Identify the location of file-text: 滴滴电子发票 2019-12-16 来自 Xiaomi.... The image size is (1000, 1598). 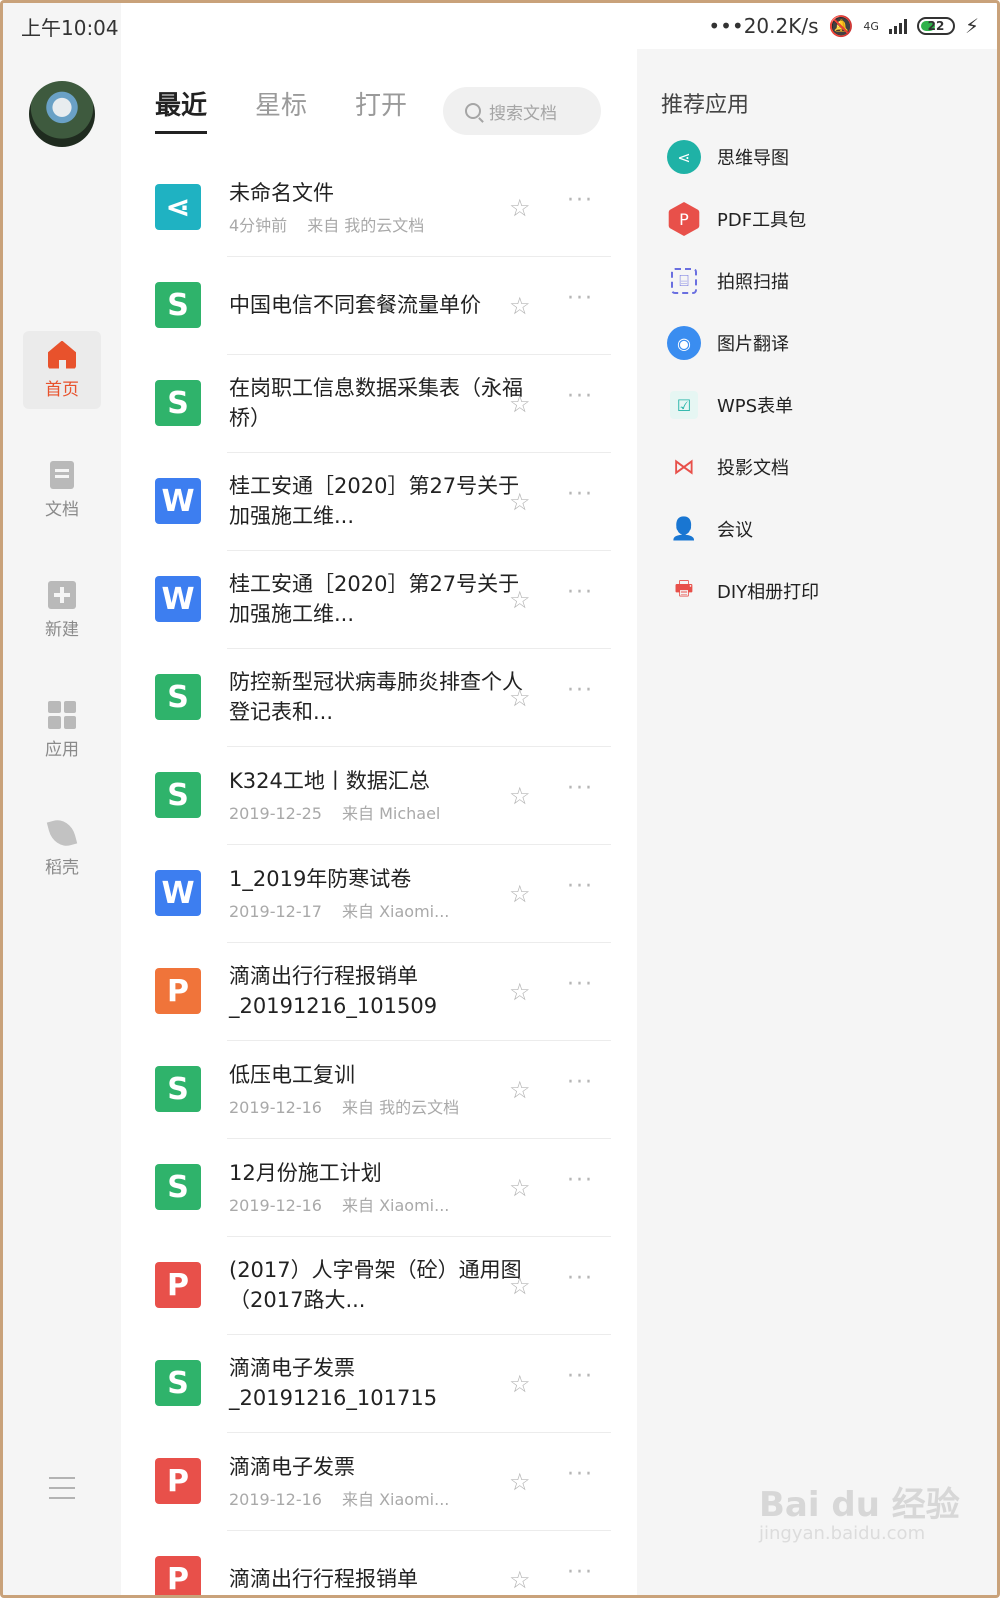
(377, 1481).